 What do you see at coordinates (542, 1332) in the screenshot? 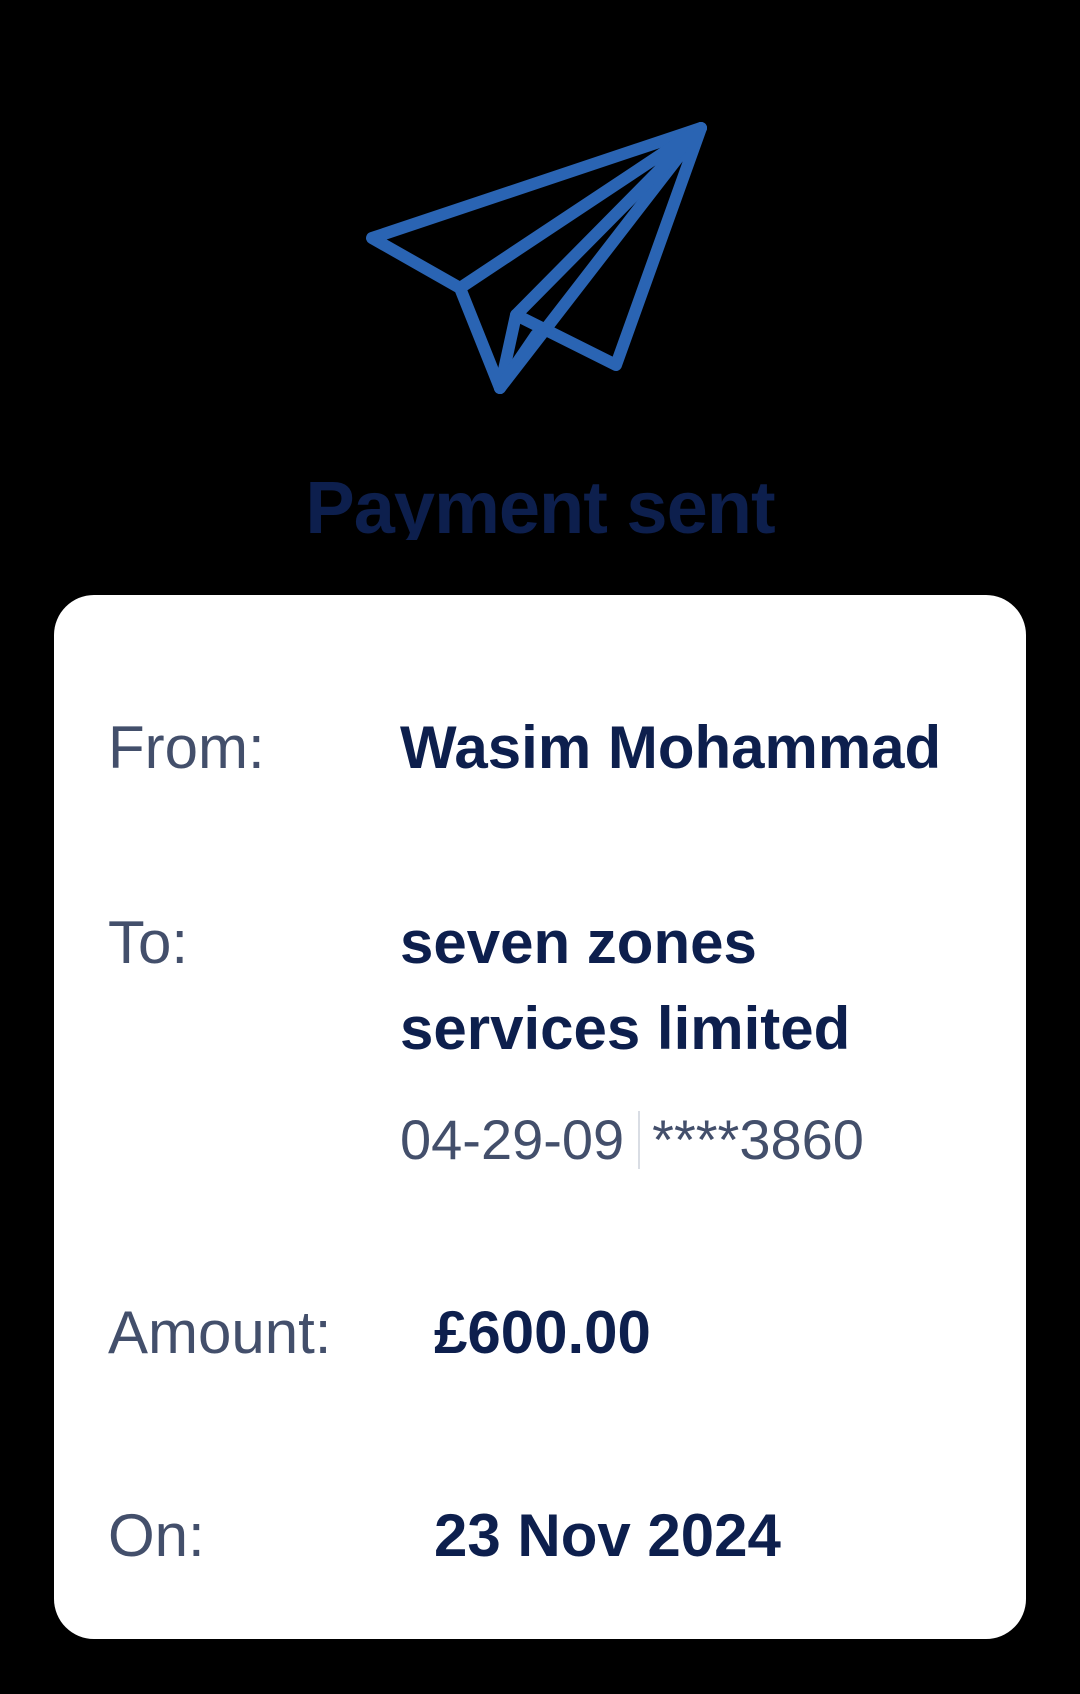
I see `amount-value: £600.00` at bounding box center [542, 1332].